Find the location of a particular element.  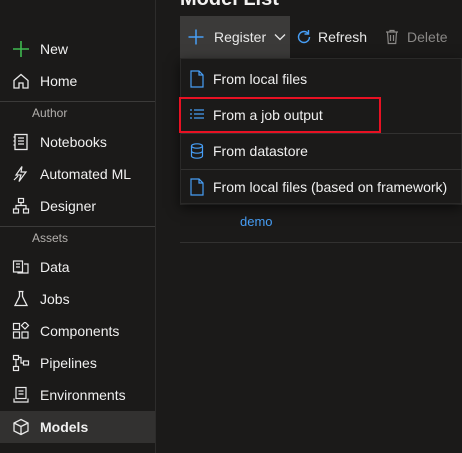

nav-home-label: Home is located at coordinates (59, 81).